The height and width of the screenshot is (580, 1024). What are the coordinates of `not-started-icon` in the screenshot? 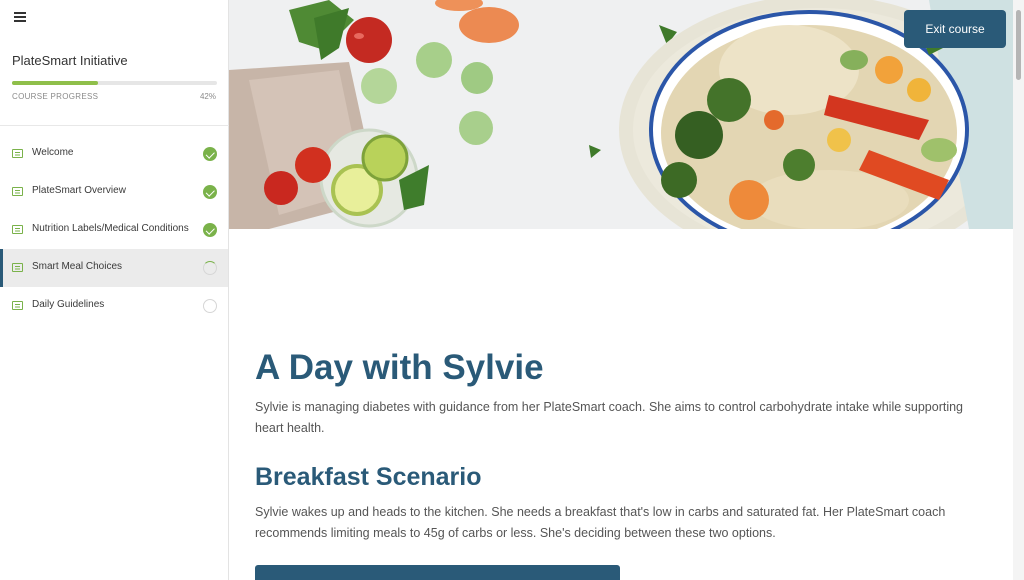 It's located at (210, 306).